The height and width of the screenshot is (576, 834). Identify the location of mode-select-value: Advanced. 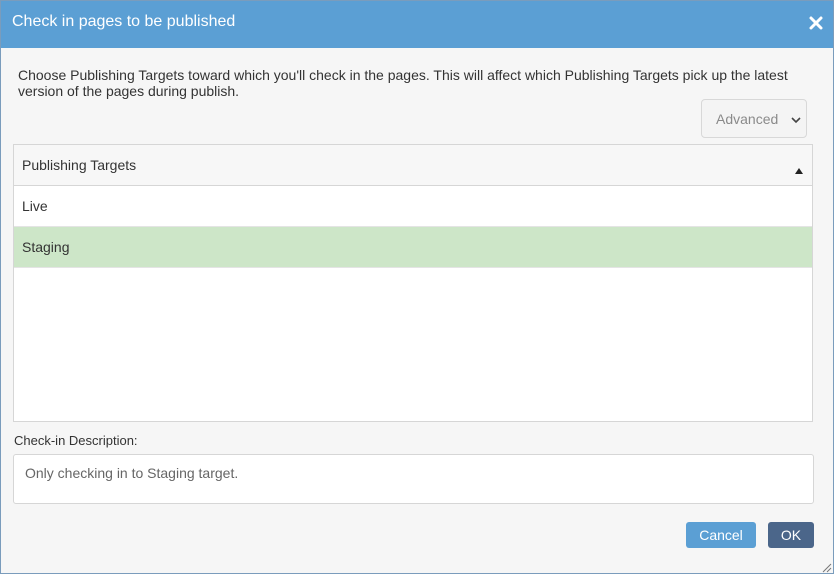
(747, 119).